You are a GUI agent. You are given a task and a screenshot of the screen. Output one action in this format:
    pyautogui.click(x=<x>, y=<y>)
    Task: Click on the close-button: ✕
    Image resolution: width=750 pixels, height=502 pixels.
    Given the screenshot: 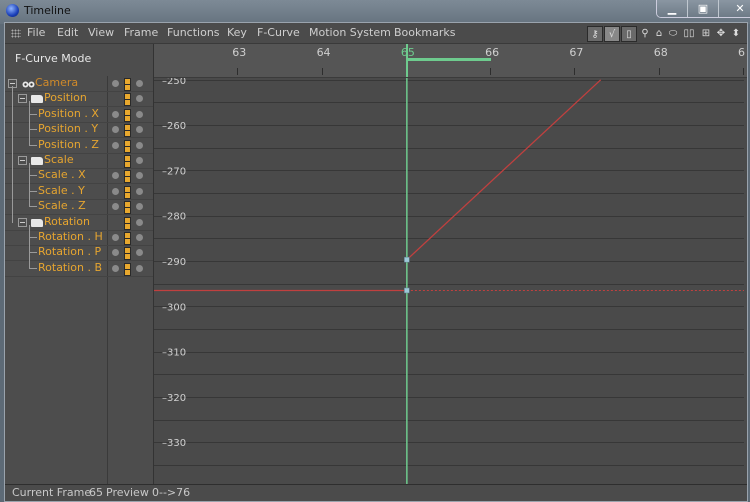 What is the action you would take?
    pyautogui.click(x=734, y=8)
    